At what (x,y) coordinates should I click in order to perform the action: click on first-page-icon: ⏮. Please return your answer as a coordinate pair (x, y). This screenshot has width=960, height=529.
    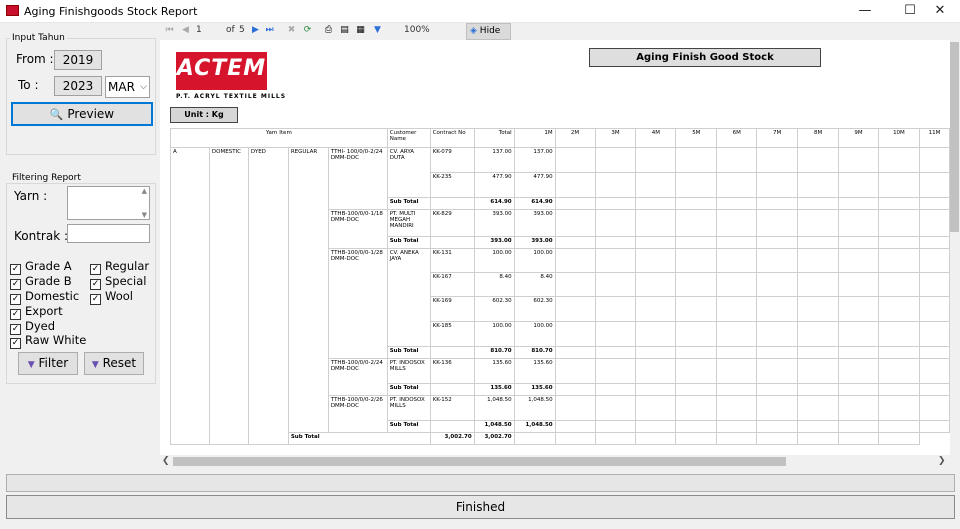
    Looking at the image, I should click on (169, 30).